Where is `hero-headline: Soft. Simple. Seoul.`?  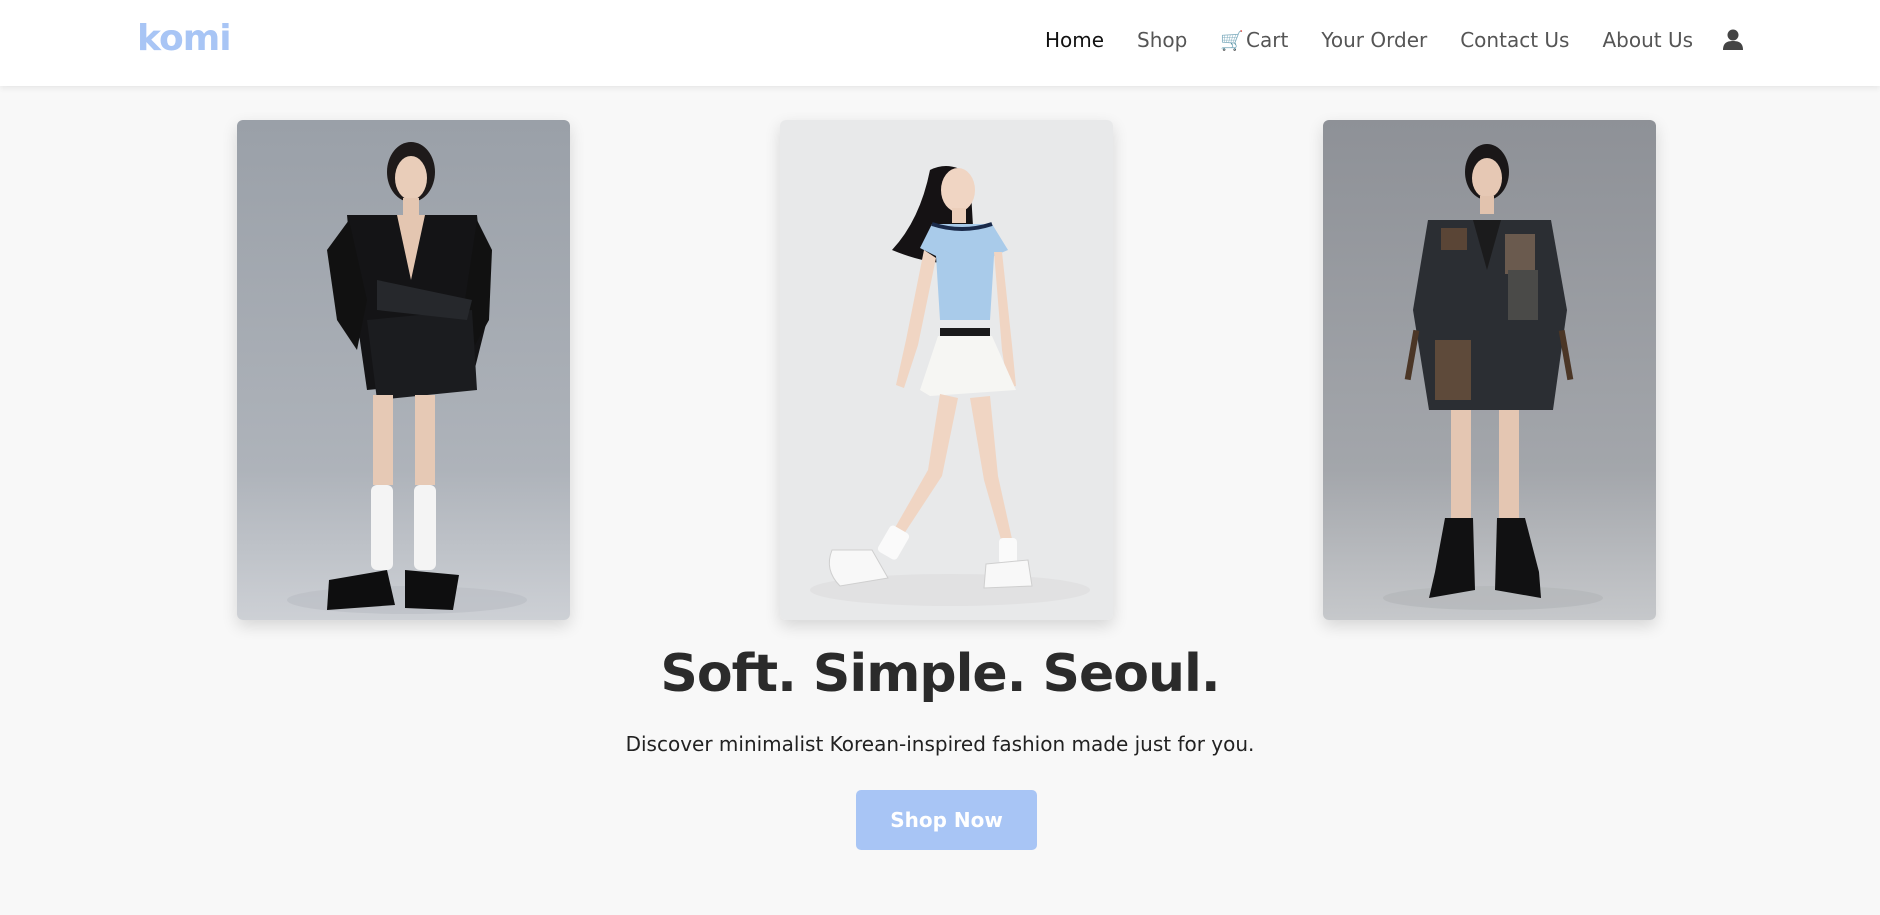 hero-headline: Soft. Simple. Seoul. is located at coordinates (940, 674).